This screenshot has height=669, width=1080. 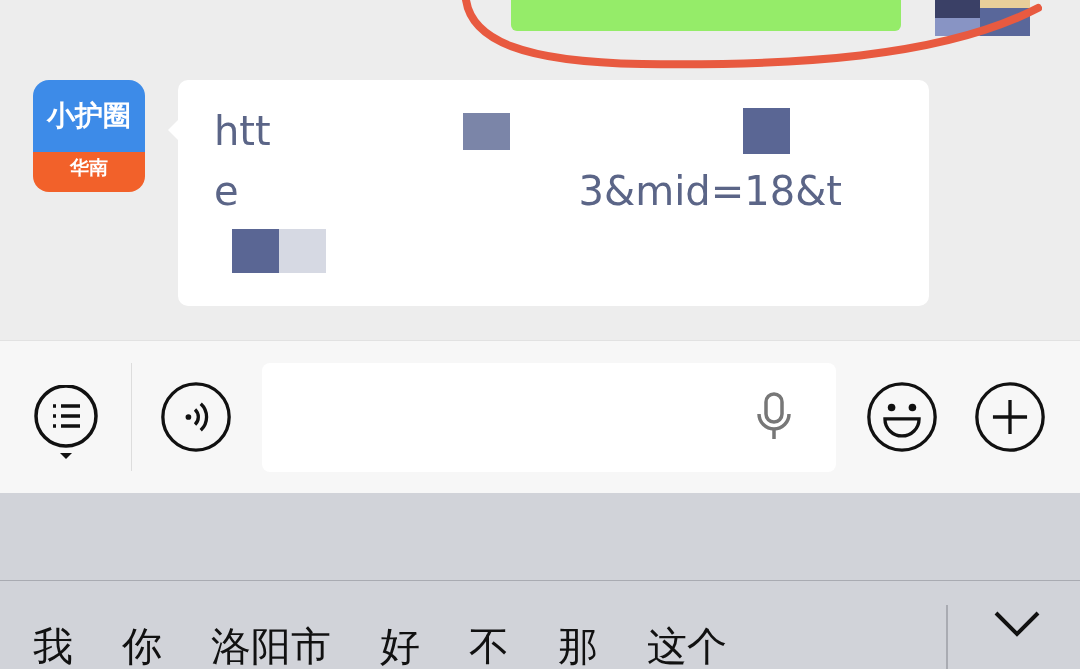 I want to click on candidate-word: 洛阳市, so click(x=271, y=646).